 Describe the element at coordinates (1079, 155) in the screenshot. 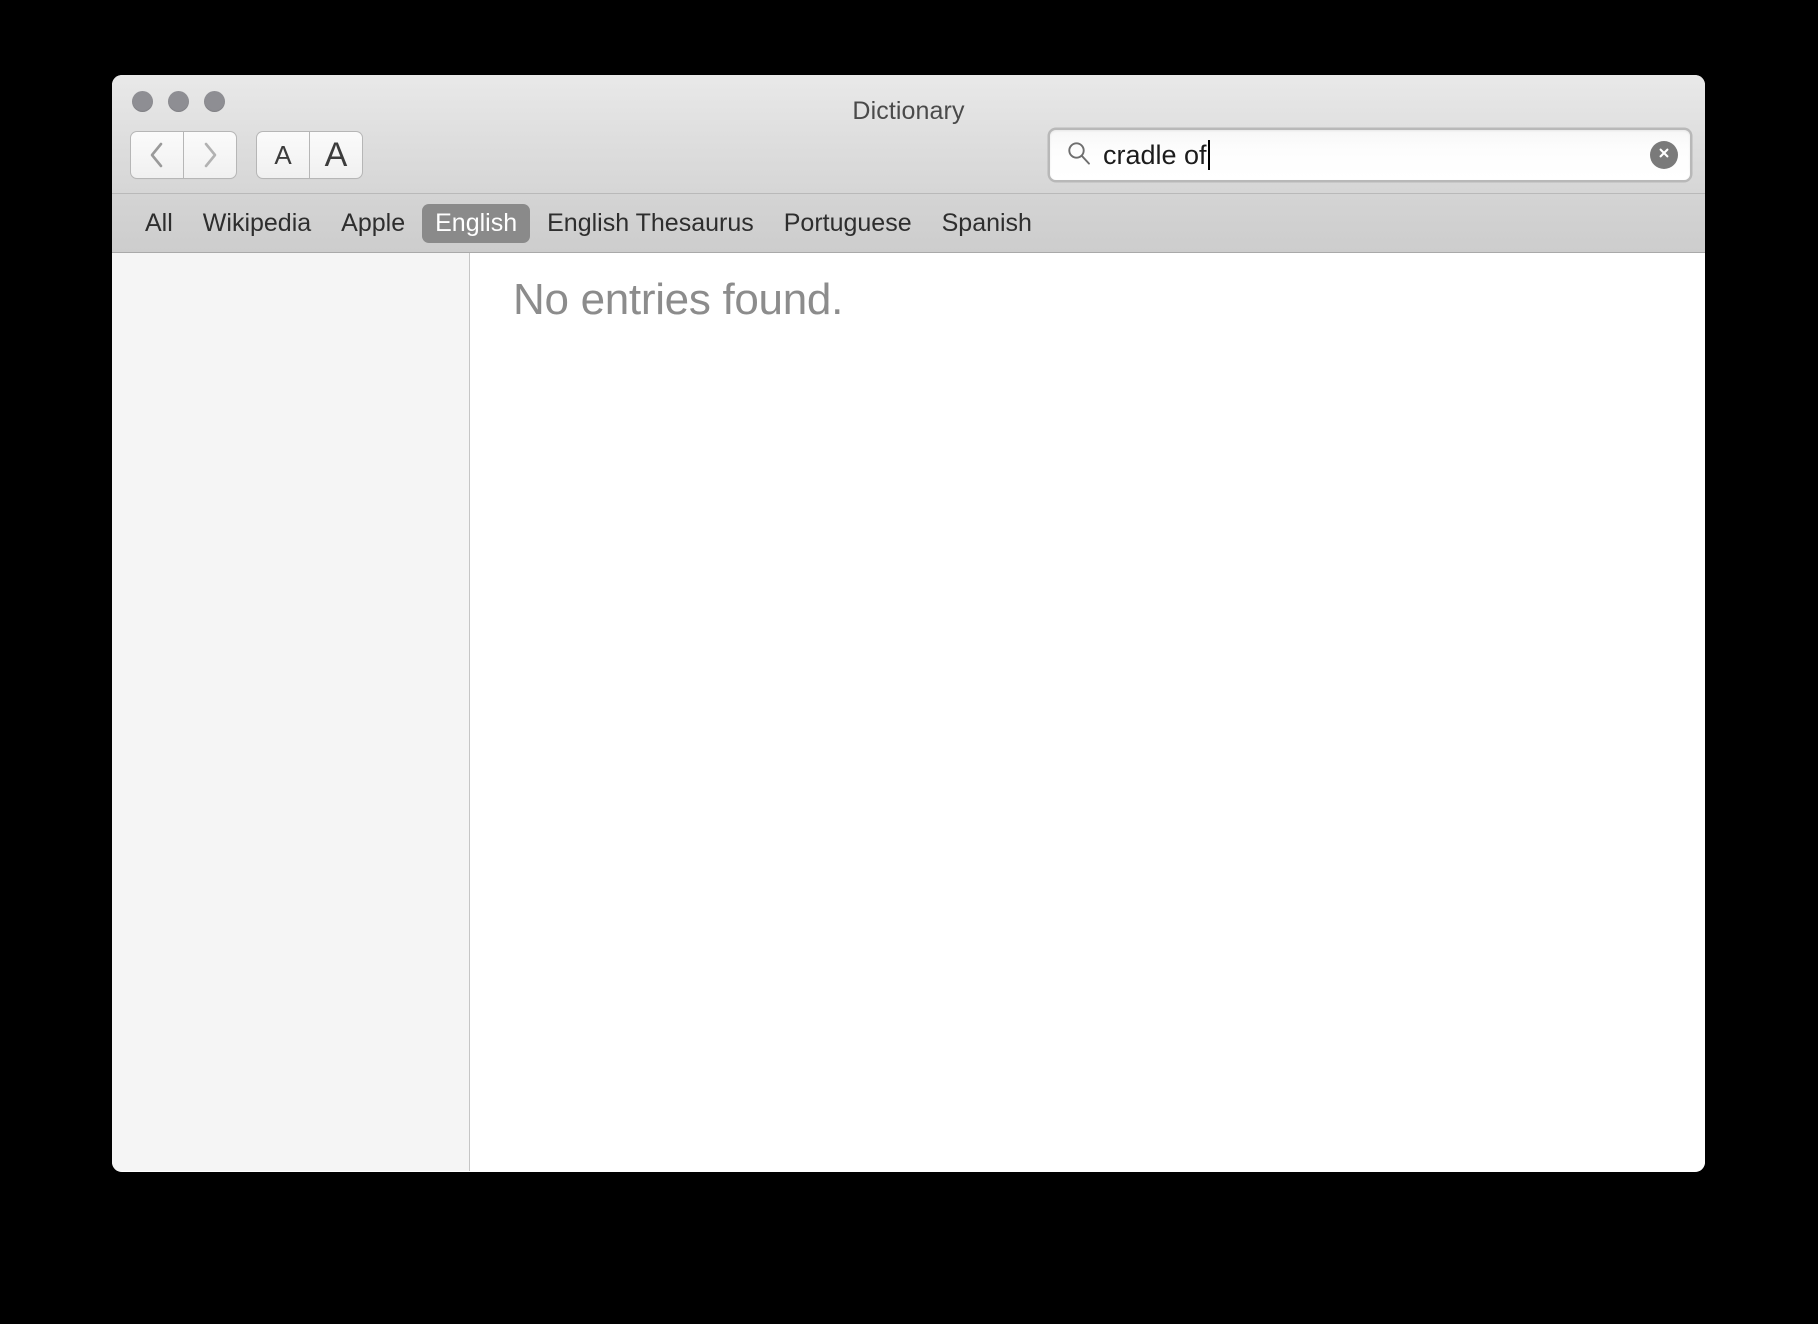

I see `search-icon` at that location.